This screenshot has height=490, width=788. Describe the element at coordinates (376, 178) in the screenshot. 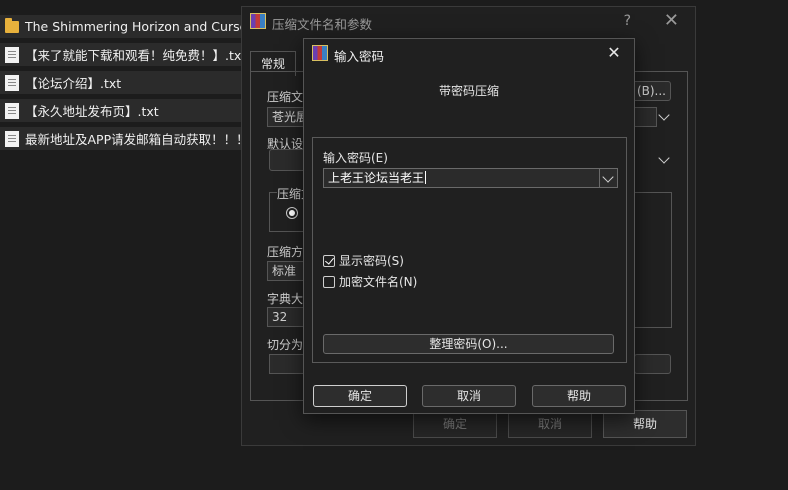

I see `password-value: 上老王论坛当老王` at that location.